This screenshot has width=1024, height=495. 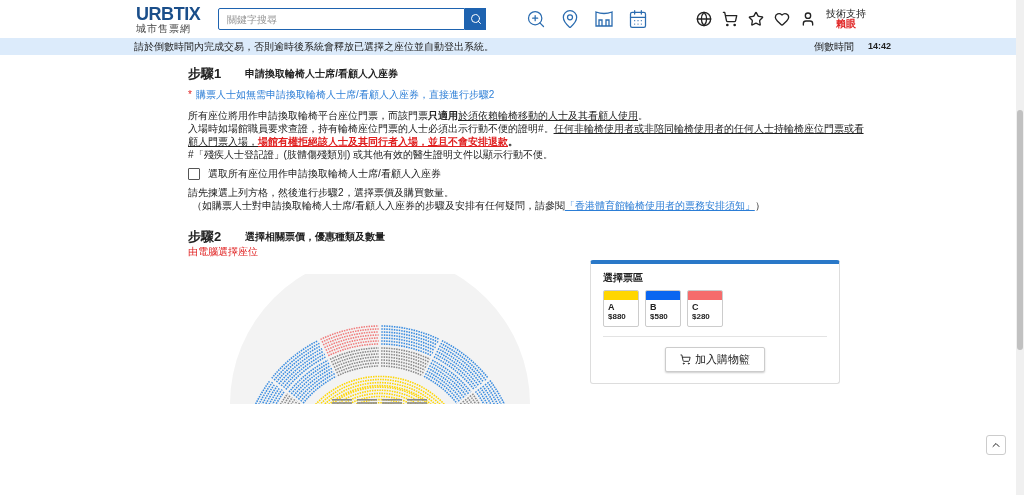 I want to click on search-field: 關鍵字搜尋, so click(x=341, y=19).